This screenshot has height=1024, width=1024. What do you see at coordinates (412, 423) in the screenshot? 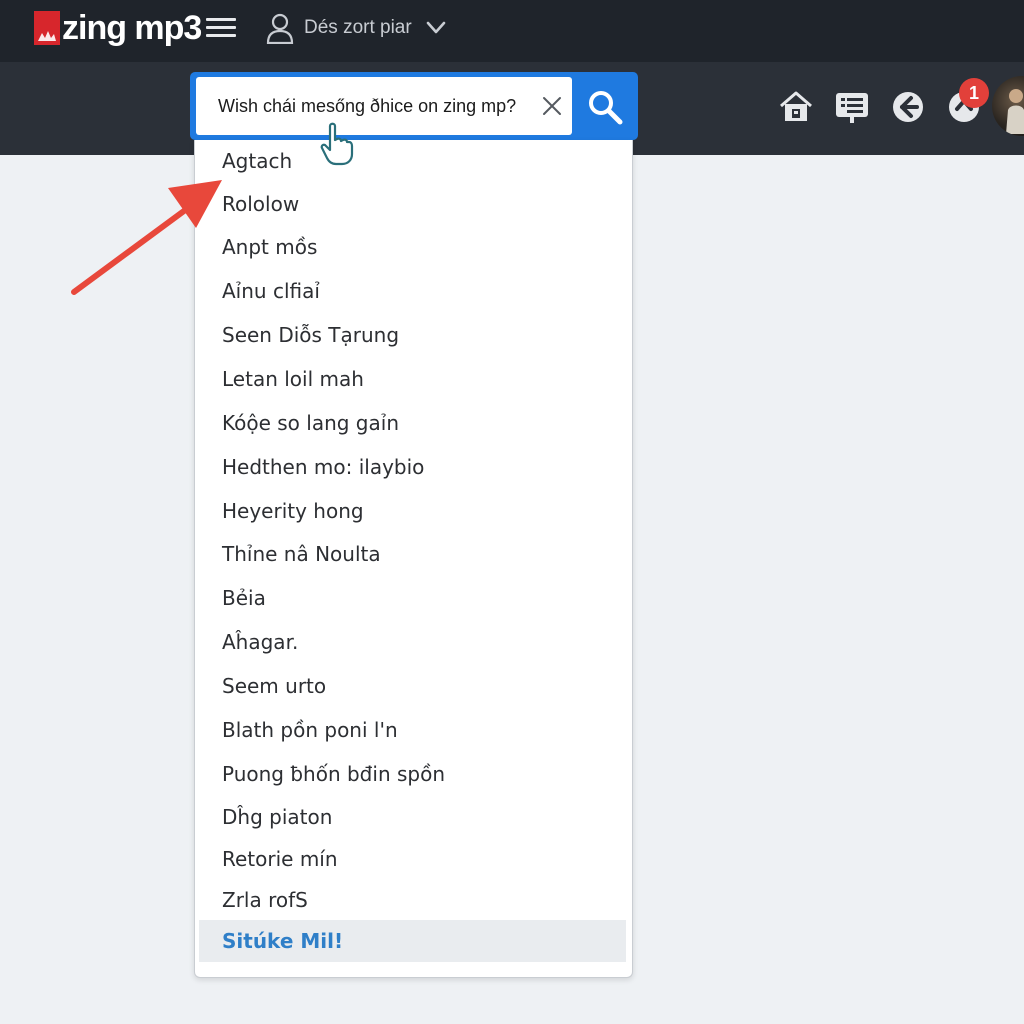
I see `suggestion-item: Kóộe so lang gaỉn` at bounding box center [412, 423].